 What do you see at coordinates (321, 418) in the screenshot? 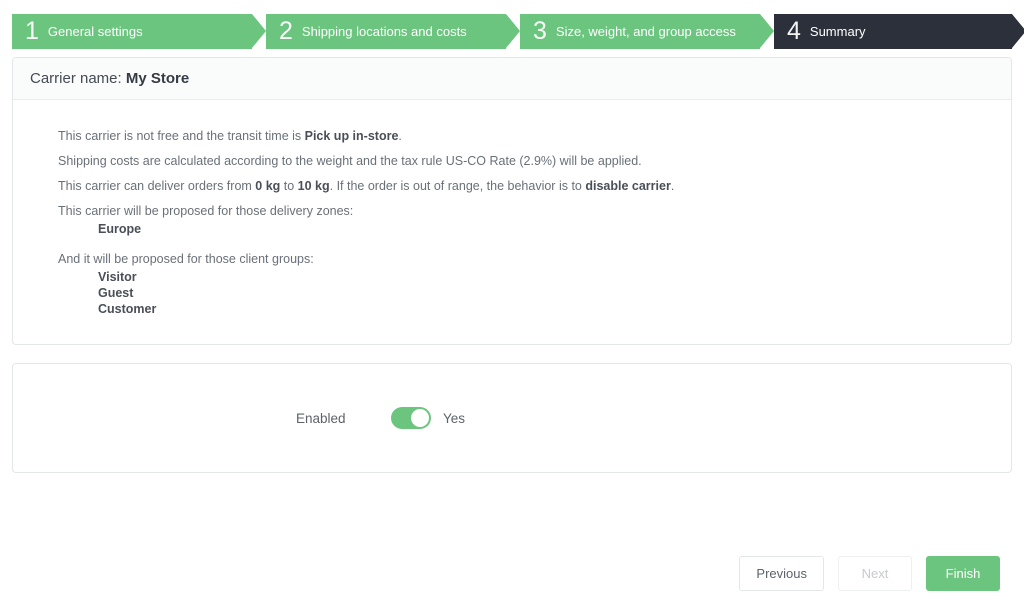
I see `enabled-label: Enabled` at bounding box center [321, 418].